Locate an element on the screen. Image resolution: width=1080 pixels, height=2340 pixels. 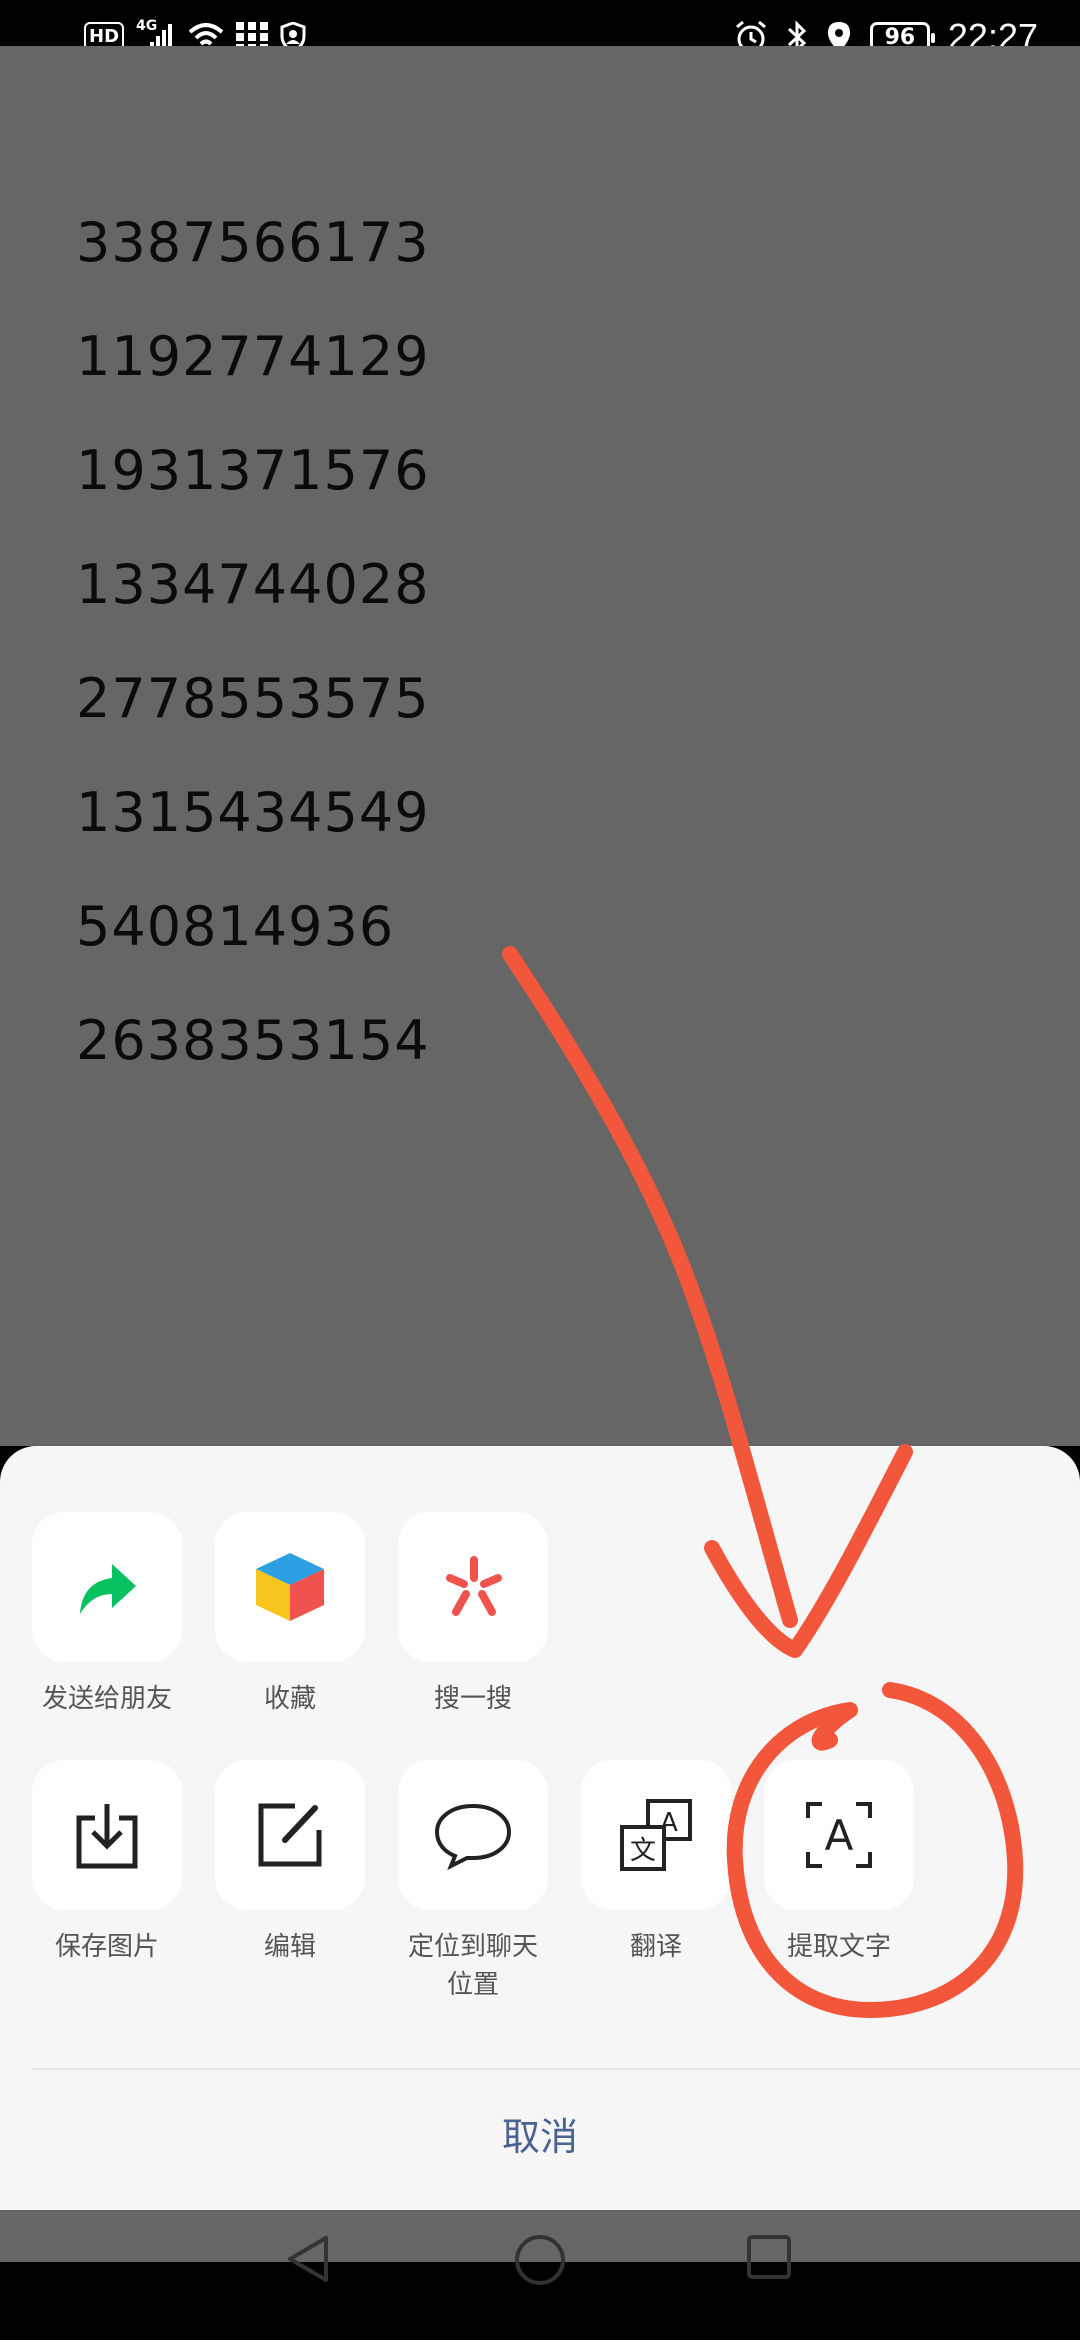
share-arrow-icon is located at coordinates (108, 1589).